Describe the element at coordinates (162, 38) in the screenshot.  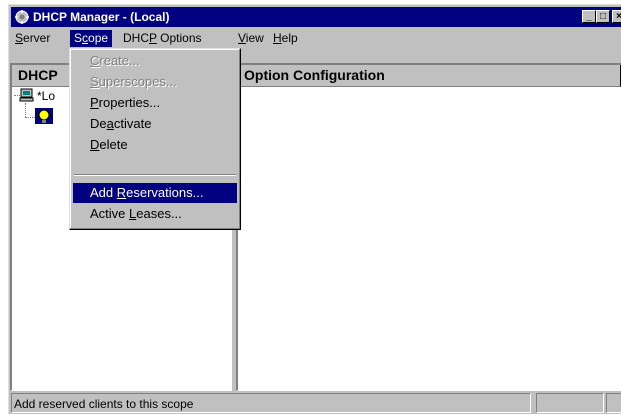
I see `menu-dhcp-options: DHCP Options` at that location.